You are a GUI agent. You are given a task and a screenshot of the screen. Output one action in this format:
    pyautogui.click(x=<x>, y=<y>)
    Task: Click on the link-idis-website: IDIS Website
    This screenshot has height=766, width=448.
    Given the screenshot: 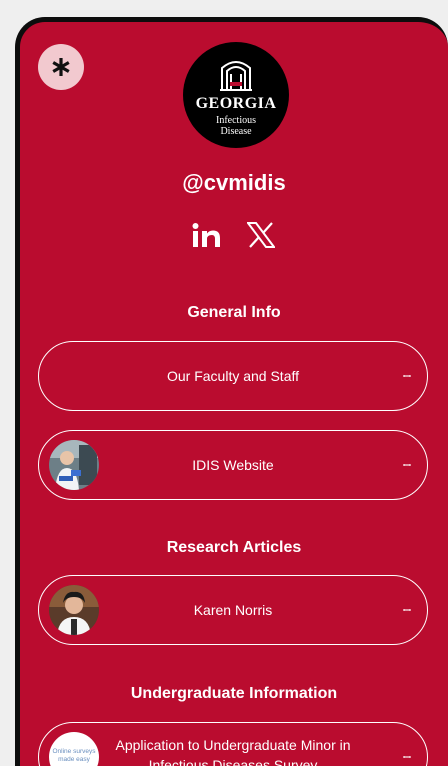 What is the action you would take?
    pyautogui.click(x=233, y=465)
    